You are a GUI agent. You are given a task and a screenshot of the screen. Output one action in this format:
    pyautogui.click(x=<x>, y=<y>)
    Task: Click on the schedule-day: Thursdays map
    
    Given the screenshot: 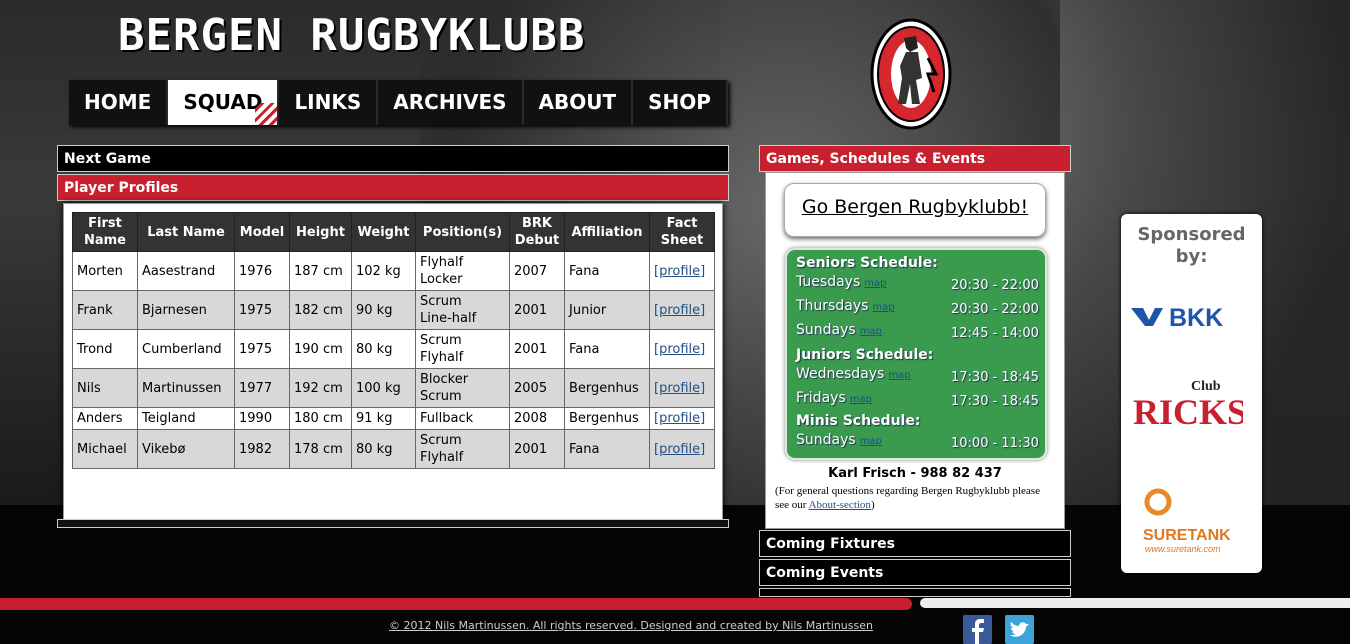 What is the action you would take?
    pyautogui.click(x=845, y=306)
    